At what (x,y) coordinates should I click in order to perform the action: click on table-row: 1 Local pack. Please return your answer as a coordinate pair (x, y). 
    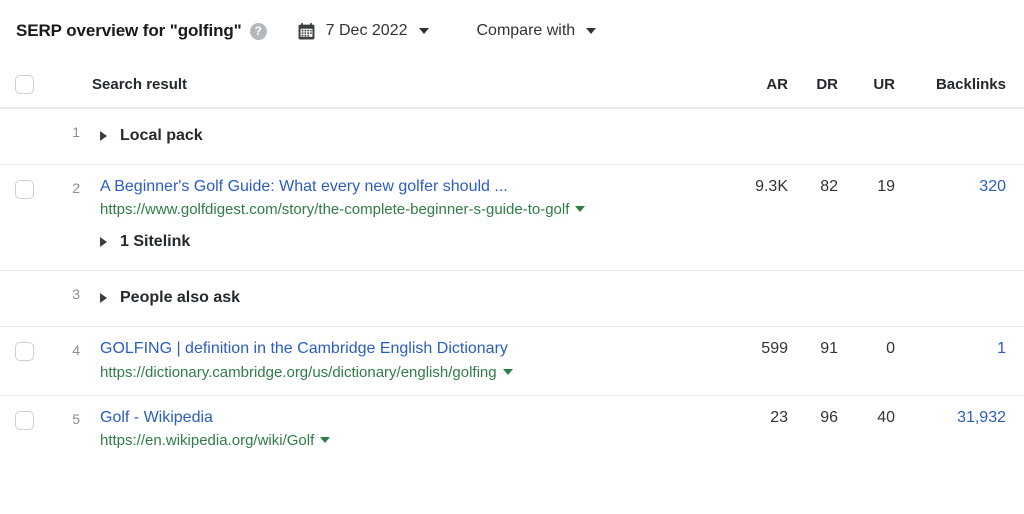
    Looking at the image, I should click on (512, 136).